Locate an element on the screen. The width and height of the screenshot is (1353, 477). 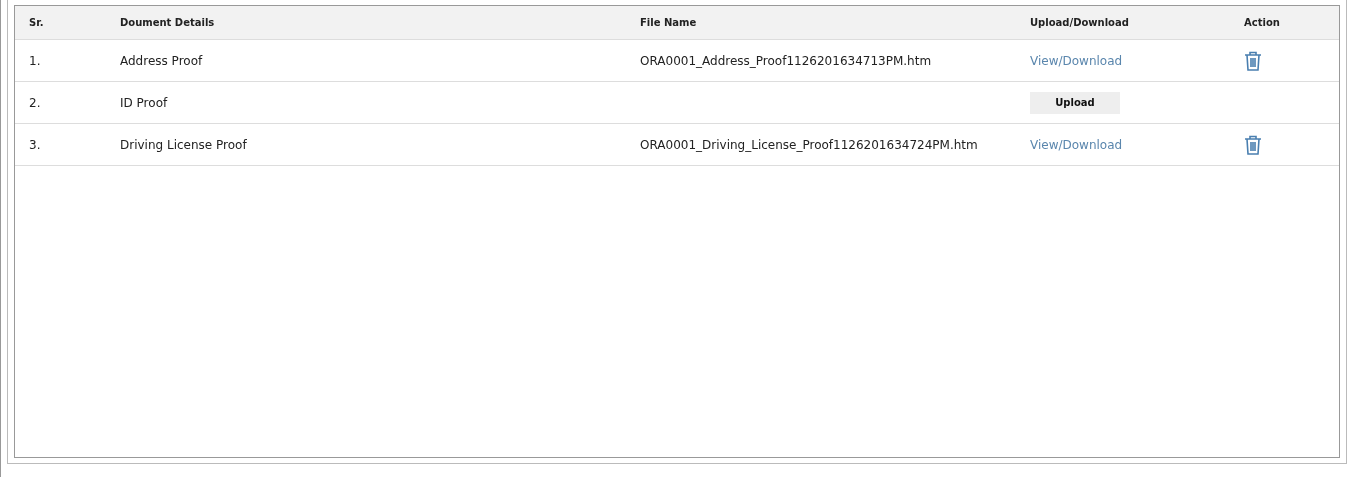
column-header: Upload/Download is located at coordinates (1079, 22).